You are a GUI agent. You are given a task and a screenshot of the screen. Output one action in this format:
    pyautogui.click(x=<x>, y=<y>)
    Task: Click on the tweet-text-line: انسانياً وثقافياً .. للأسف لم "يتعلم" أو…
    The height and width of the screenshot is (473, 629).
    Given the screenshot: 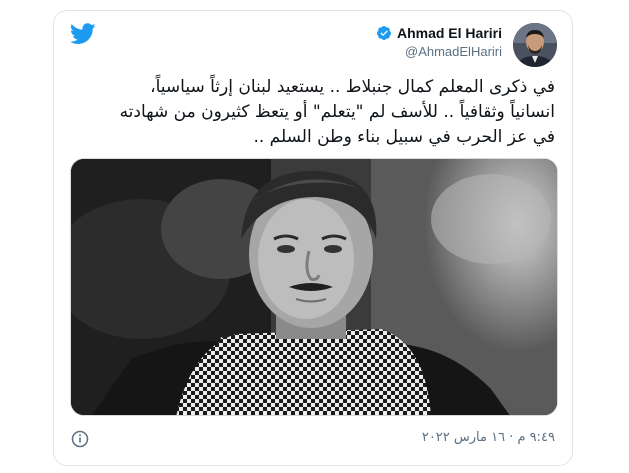 What is the action you would take?
    pyautogui.click(x=337, y=112)
    